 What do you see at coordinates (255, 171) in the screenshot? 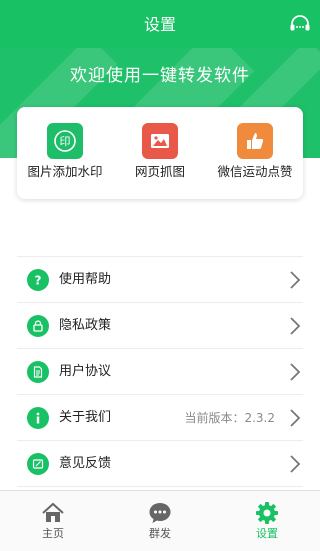
I see `feature-label: 微信运动点赞` at bounding box center [255, 171].